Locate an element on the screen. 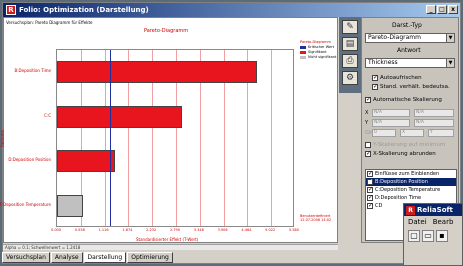  y-axis-label: Faktoren is located at coordinates (3, 138).